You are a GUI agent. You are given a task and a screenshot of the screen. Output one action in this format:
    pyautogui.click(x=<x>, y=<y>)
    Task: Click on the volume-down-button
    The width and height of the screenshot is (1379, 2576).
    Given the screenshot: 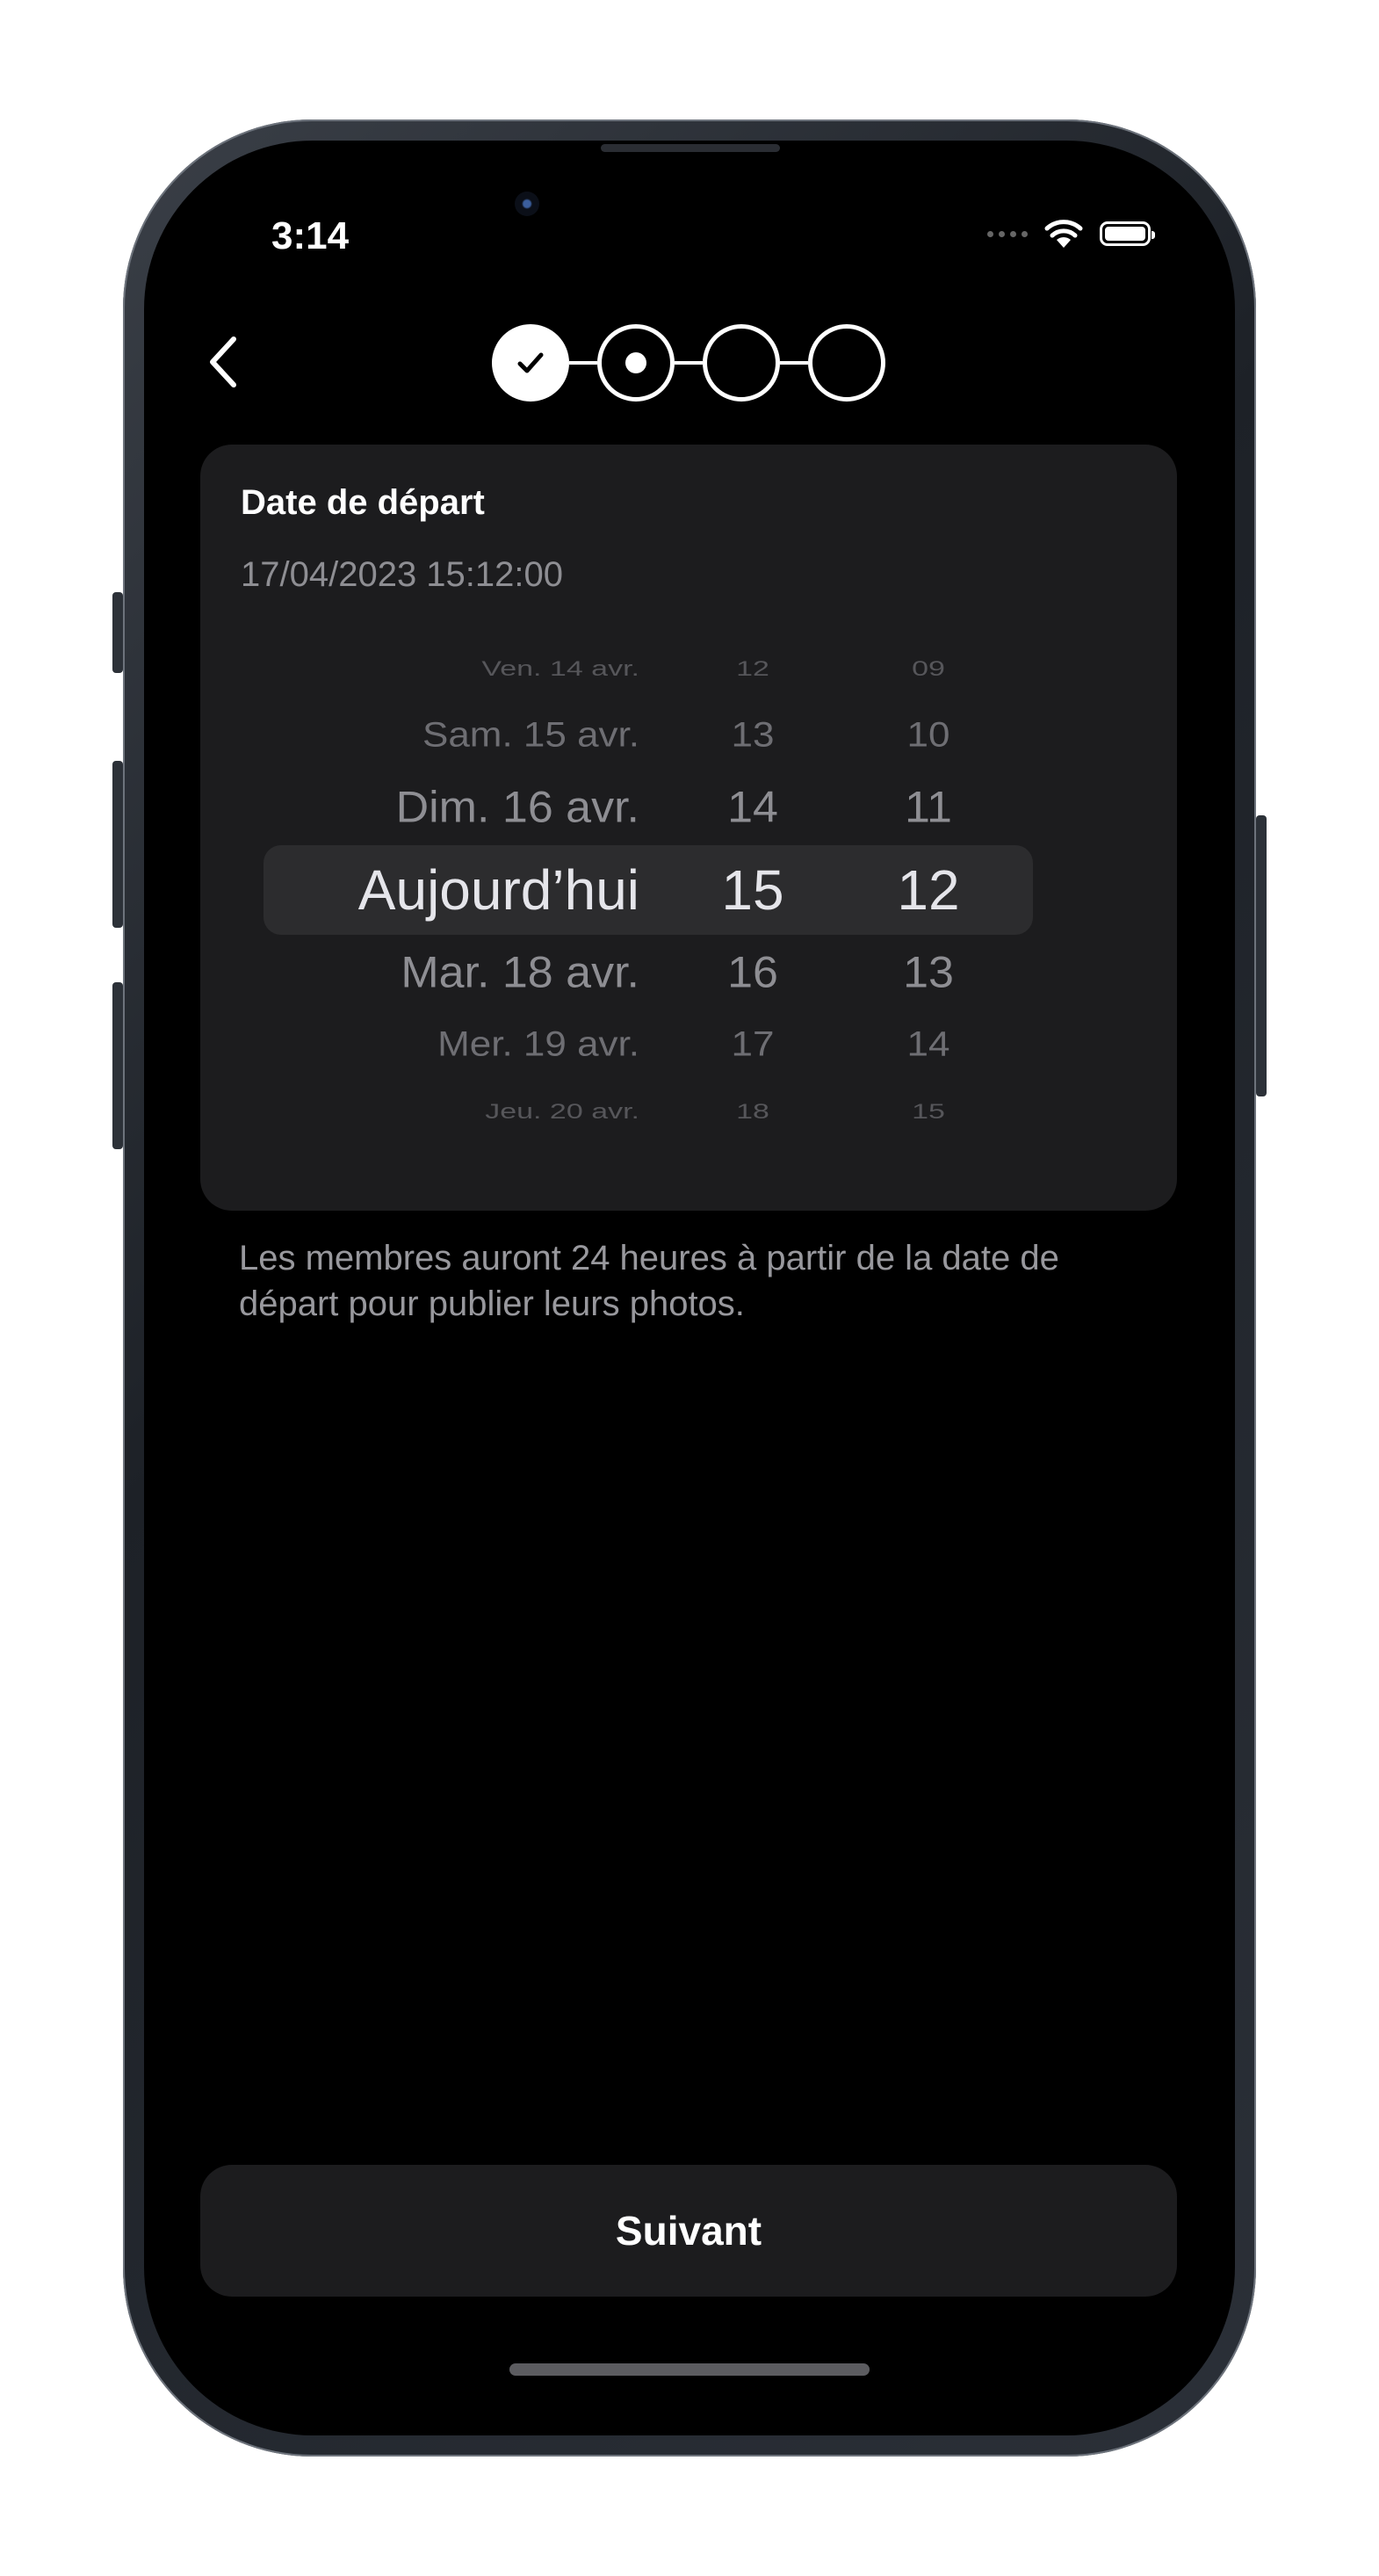 What is the action you would take?
    pyautogui.click(x=117, y=1065)
    